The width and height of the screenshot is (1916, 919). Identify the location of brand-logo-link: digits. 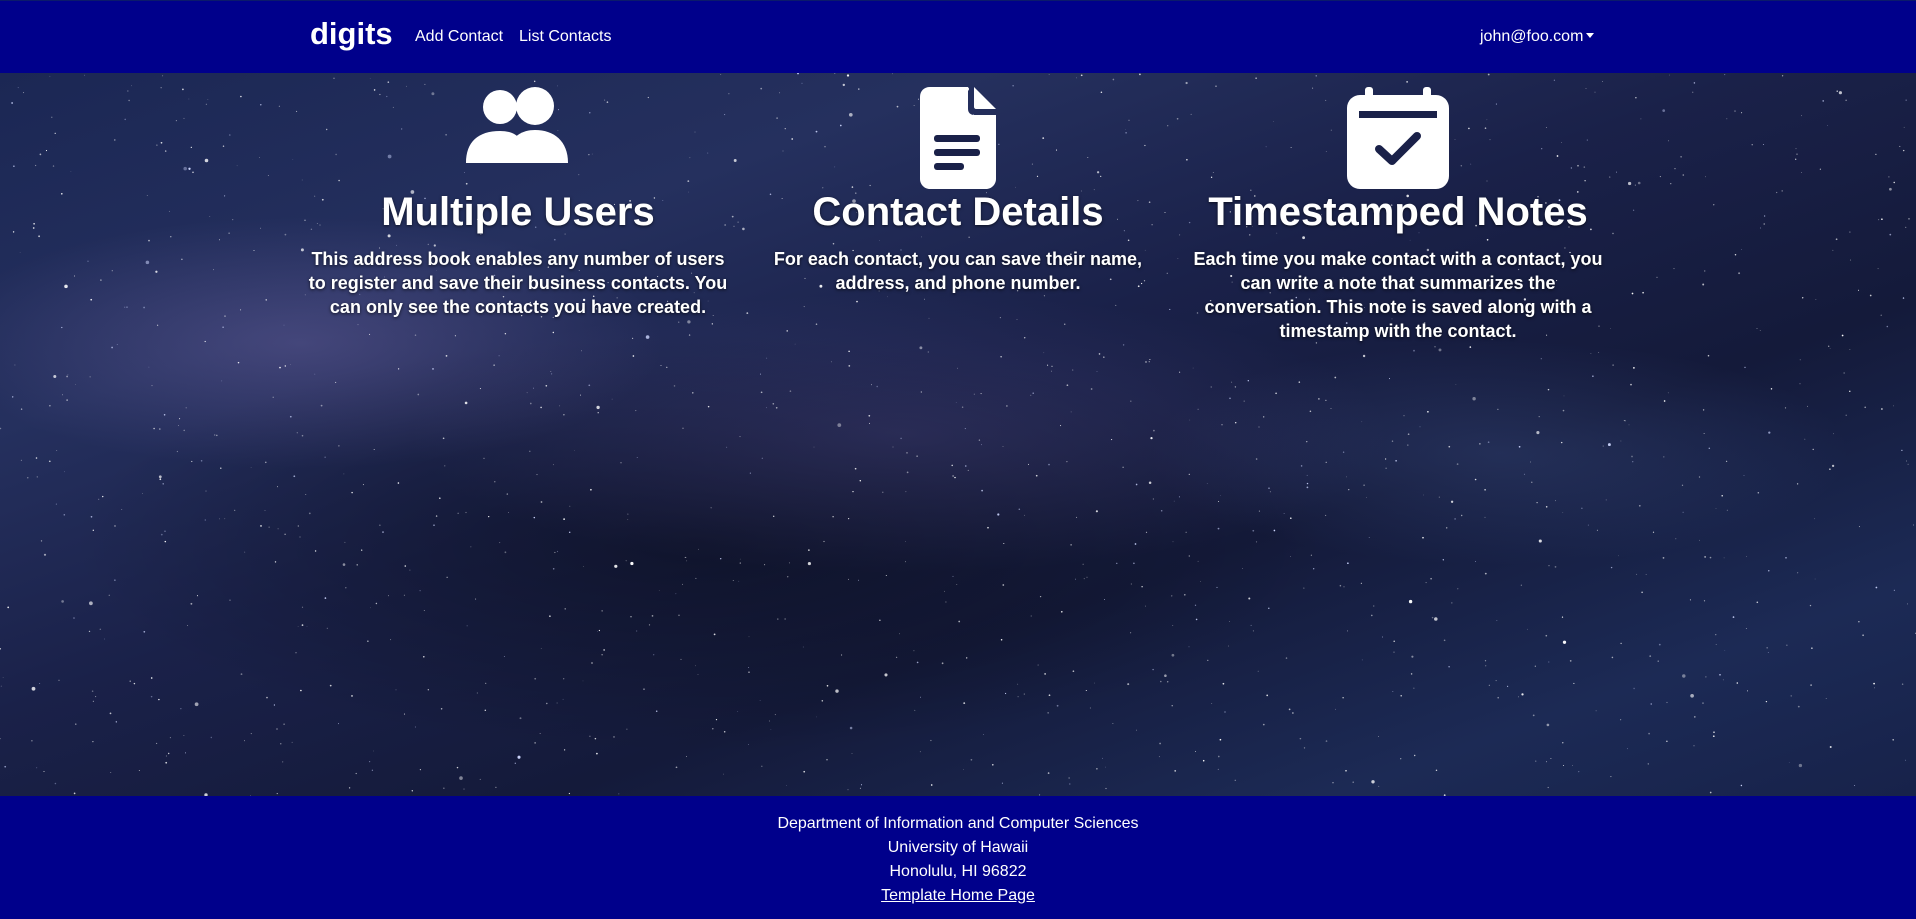
(351, 34).